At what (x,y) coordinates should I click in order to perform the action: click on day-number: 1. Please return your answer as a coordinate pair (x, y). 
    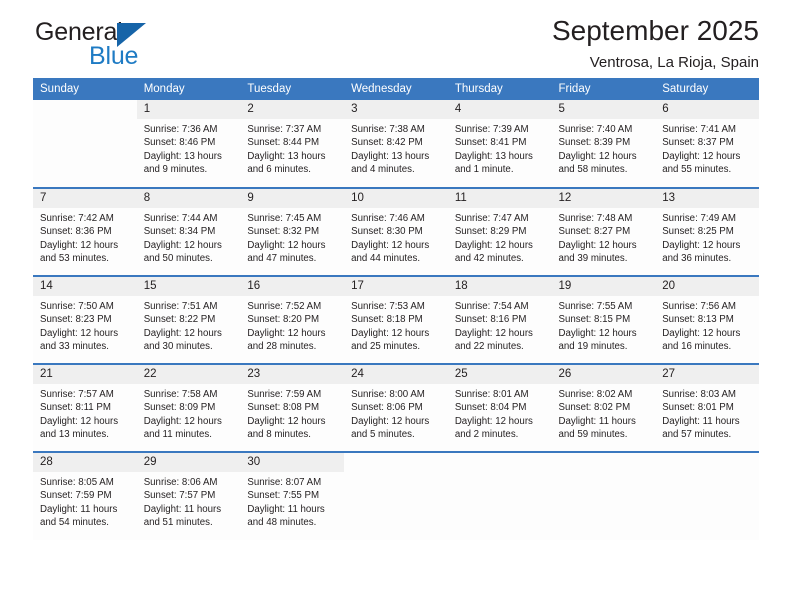
    Looking at the image, I should click on (188, 109).